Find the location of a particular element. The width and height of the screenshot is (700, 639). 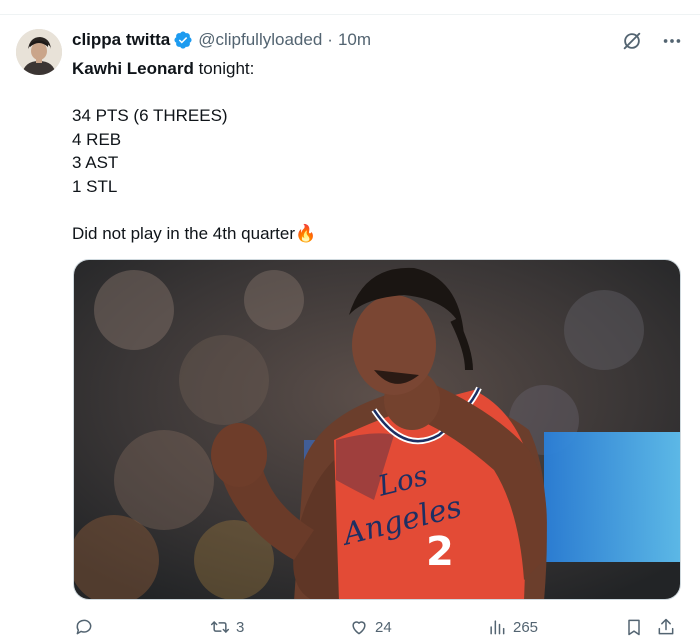

player-mention: Kawhi Leonard is located at coordinates (133, 68).